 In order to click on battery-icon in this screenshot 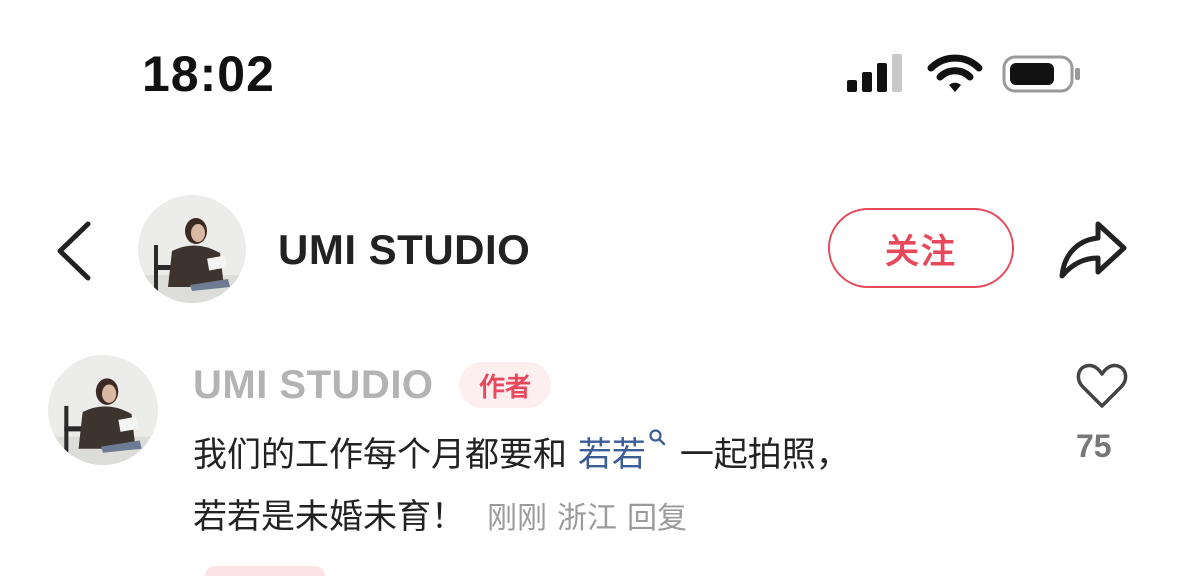, I will do `click(1041, 74)`.